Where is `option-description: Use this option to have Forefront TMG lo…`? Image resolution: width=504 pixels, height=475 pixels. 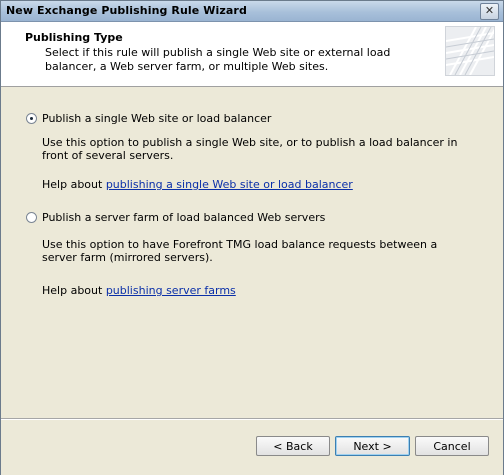 option-description: Use this option to have Forefront TMG lo… is located at coordinates (240, 251).